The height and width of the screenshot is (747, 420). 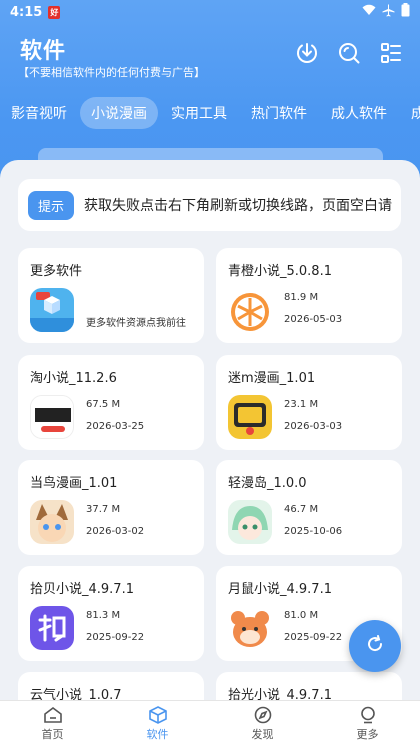 I want to click on search-icon, so click(x=349, y=53).